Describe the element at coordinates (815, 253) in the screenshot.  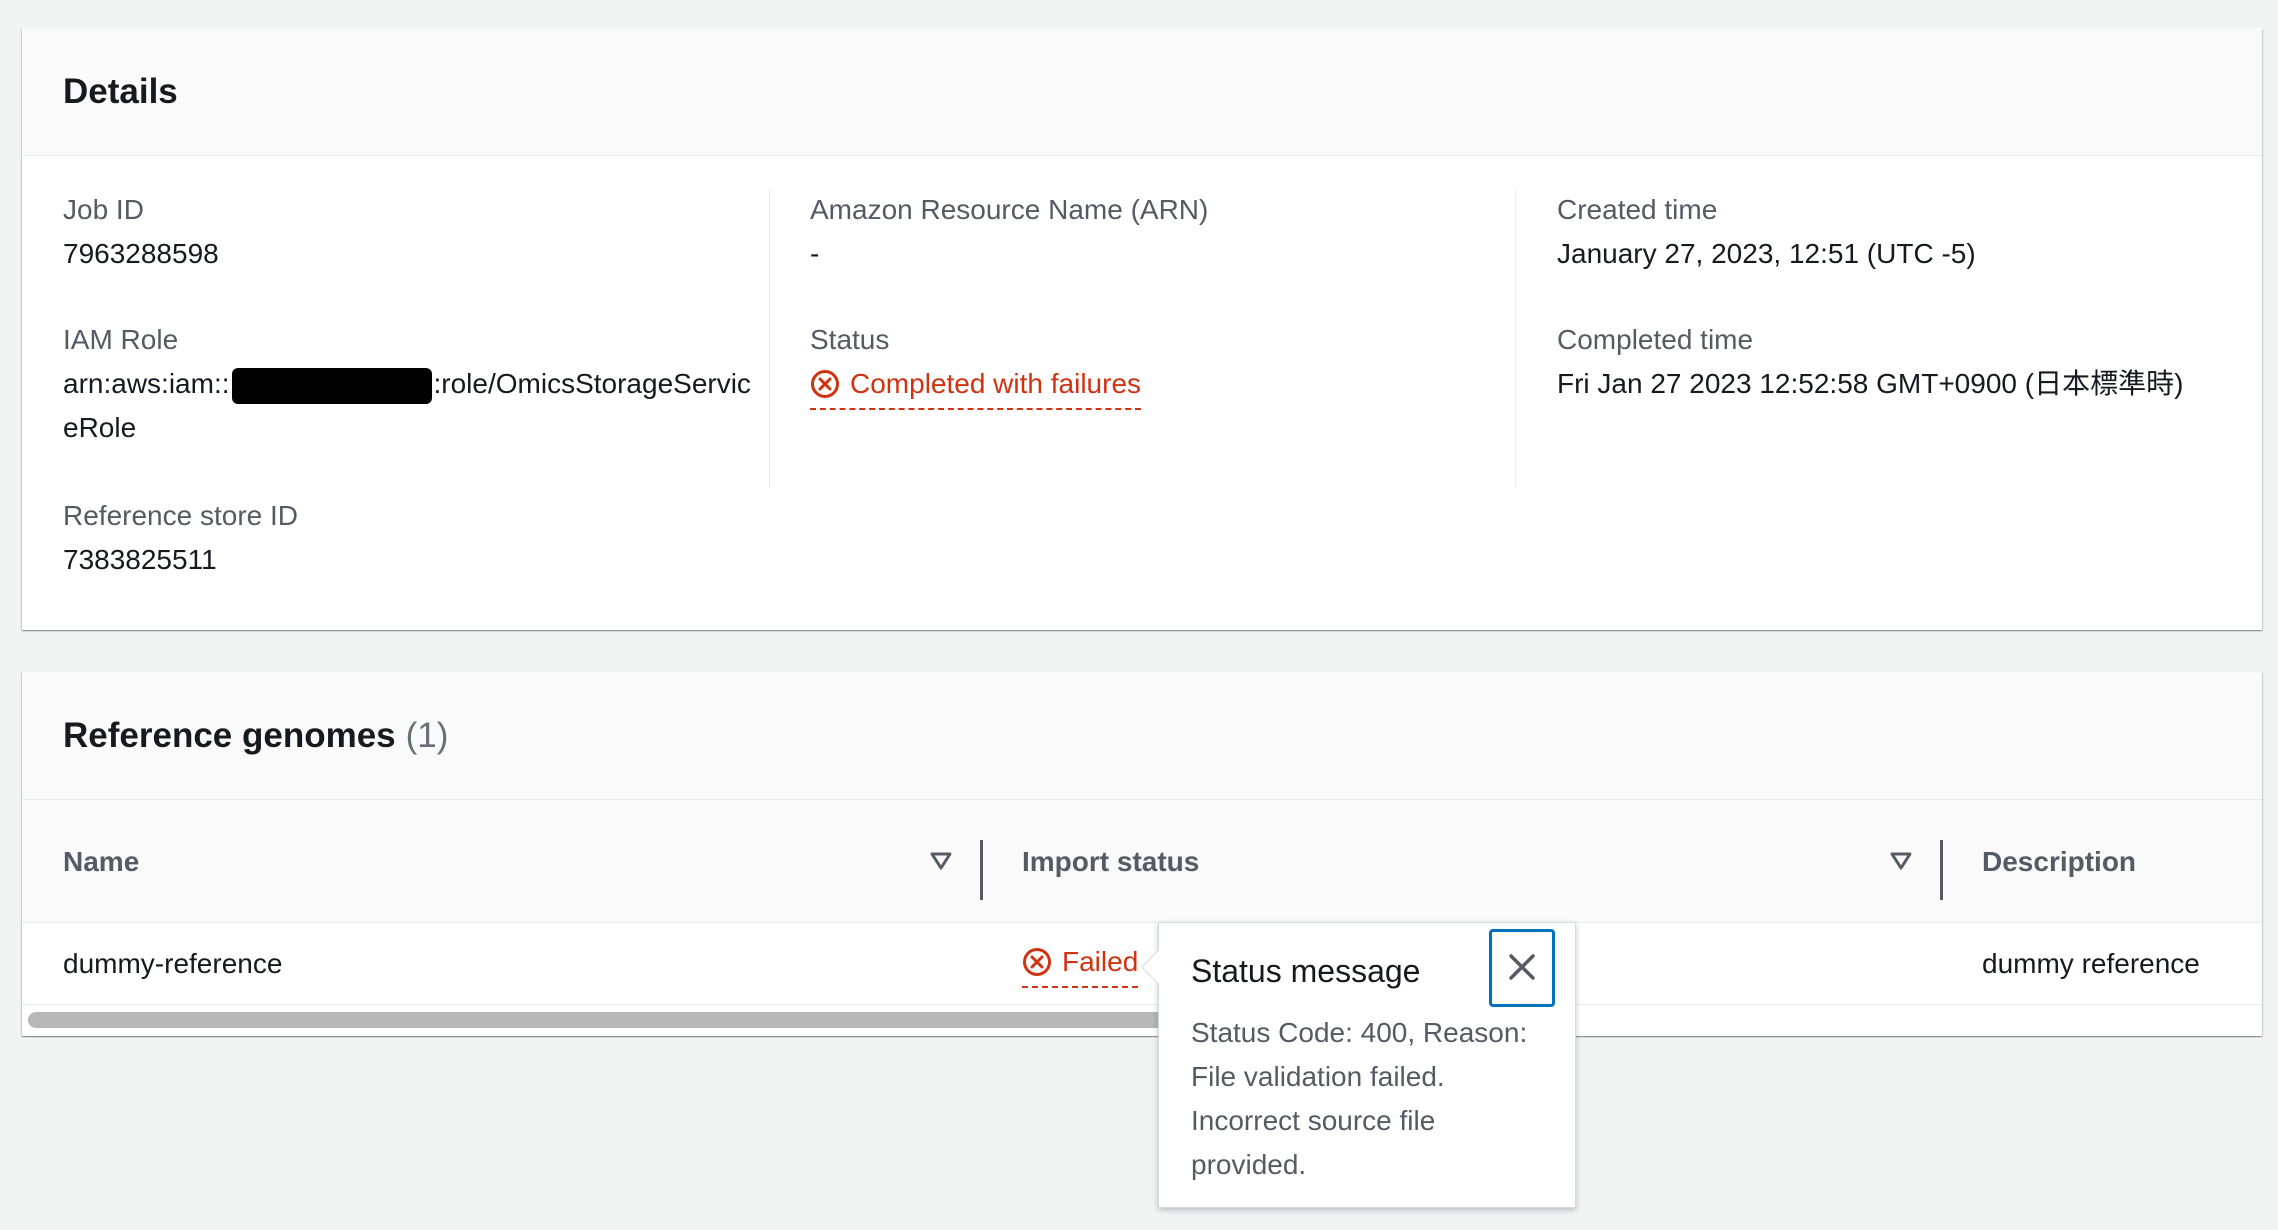
I see `arn-value: -` at that location.